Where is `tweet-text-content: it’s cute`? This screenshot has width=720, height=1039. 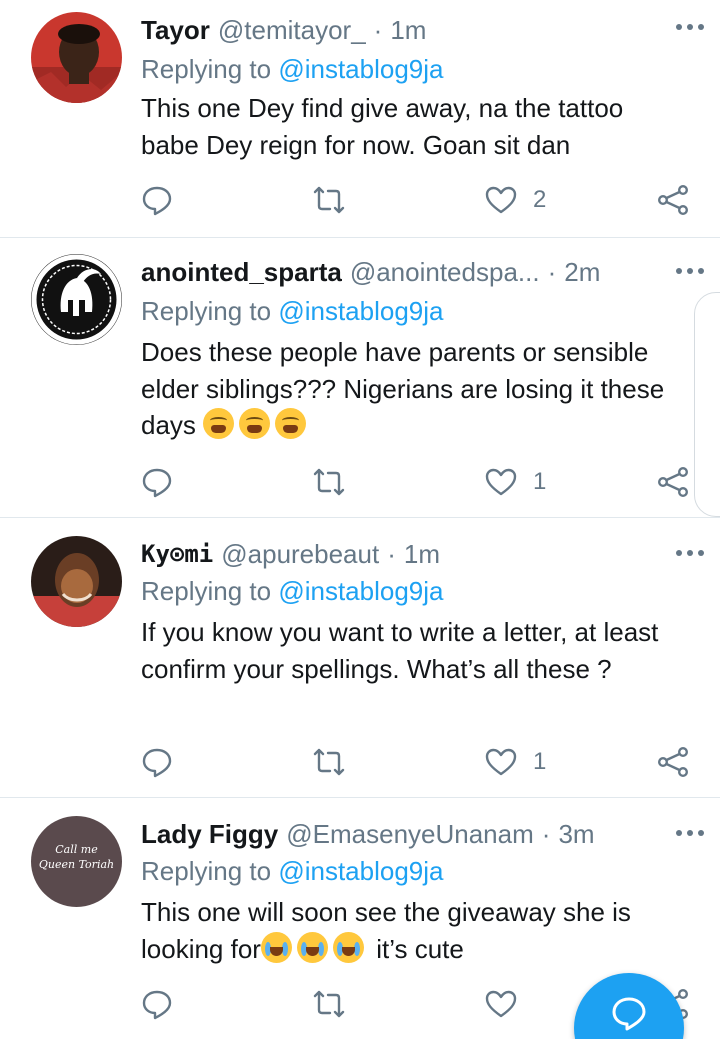
tweet-text-content: it’s cute is located at coordinates (416, 948).